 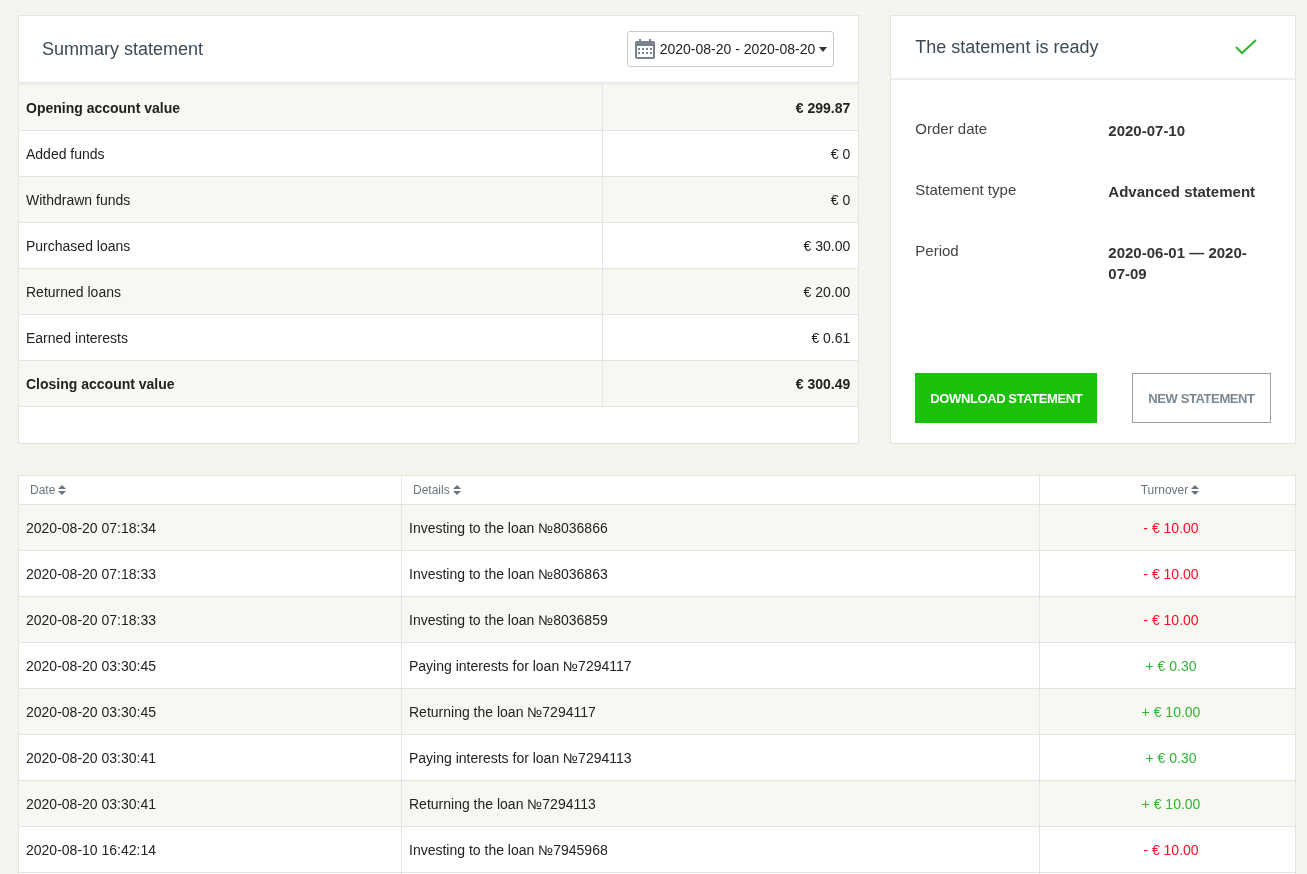 What do you see at coordinates (311, 153) in the screenshot?
I see `table-cell: Added funds` at bounding box center [311, 153].